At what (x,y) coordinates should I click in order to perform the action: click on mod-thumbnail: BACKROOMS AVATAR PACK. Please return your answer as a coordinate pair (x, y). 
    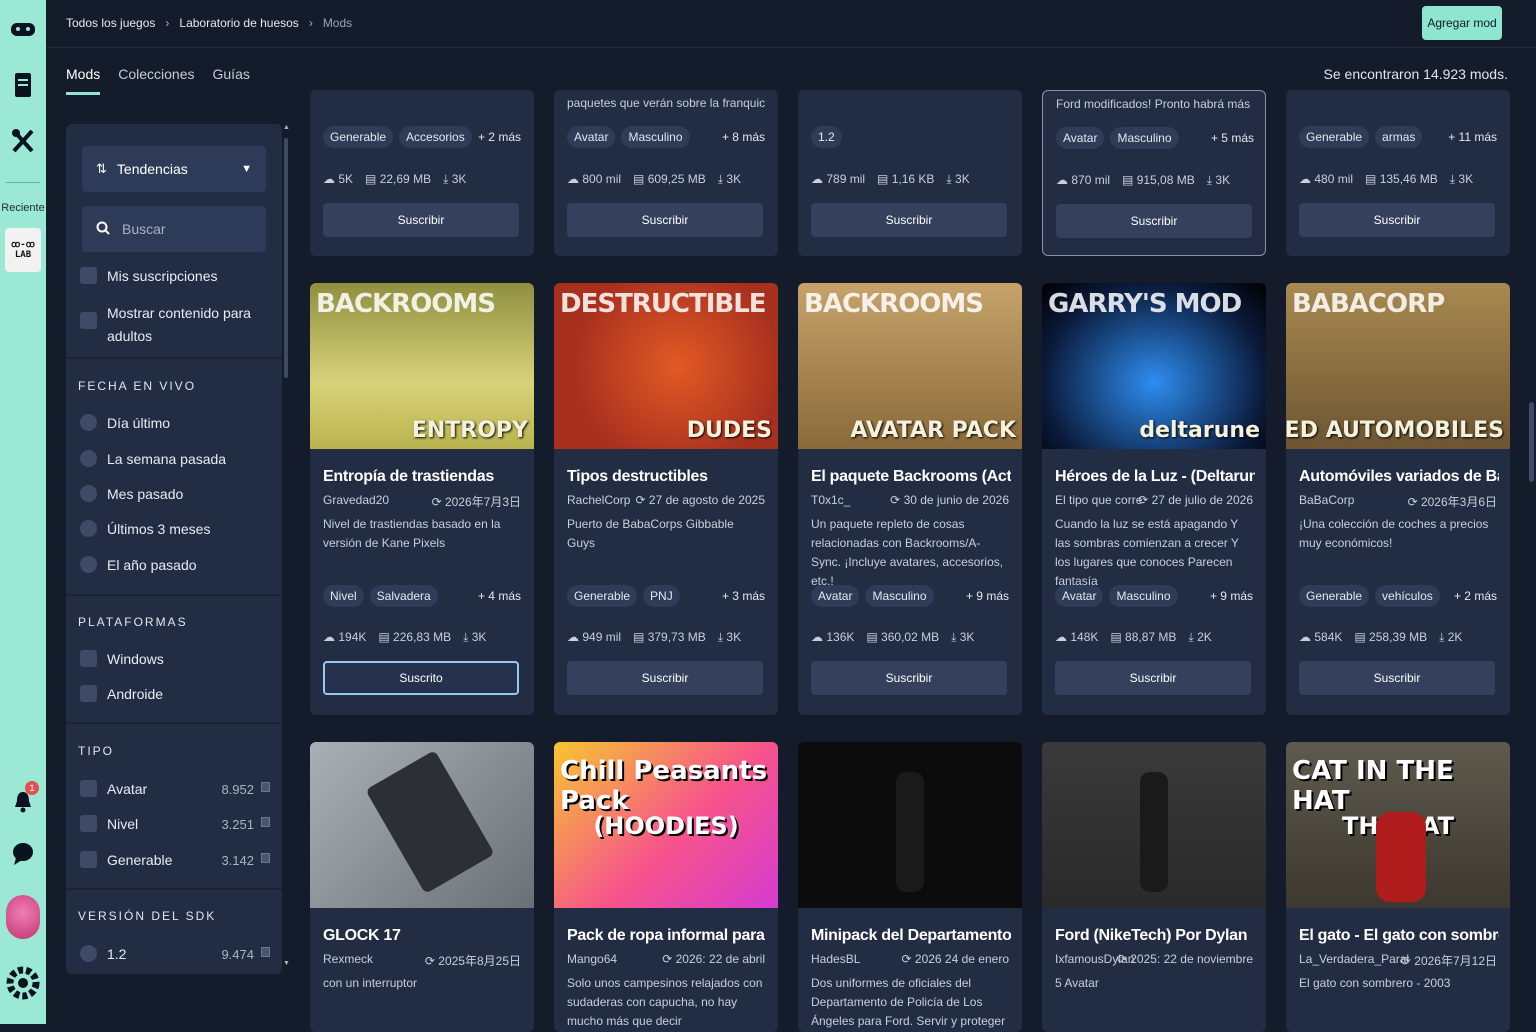
    Looking at the image, I should click on (910, 366).